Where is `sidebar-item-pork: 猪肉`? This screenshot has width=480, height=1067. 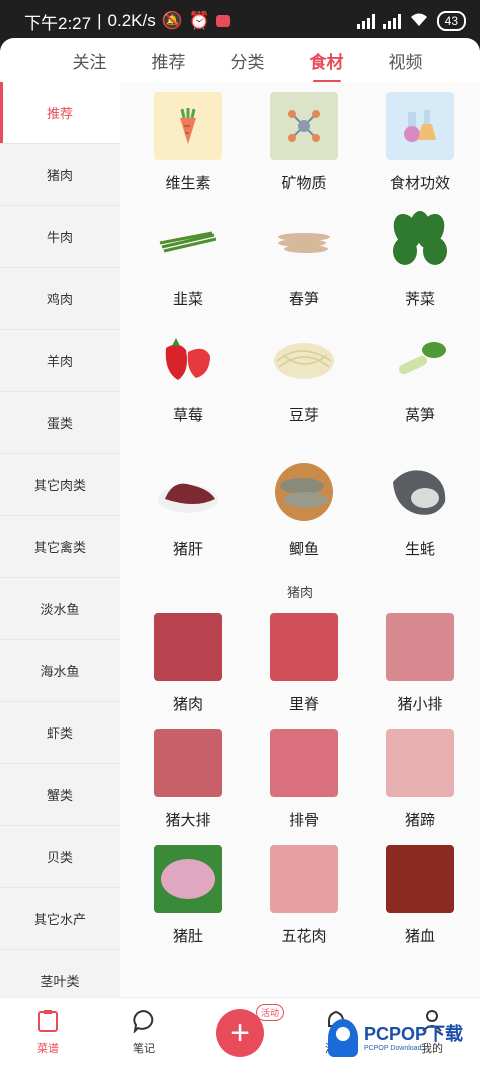 sidebar-item-pork: 猪肉 is located at coordinates (60, 175).